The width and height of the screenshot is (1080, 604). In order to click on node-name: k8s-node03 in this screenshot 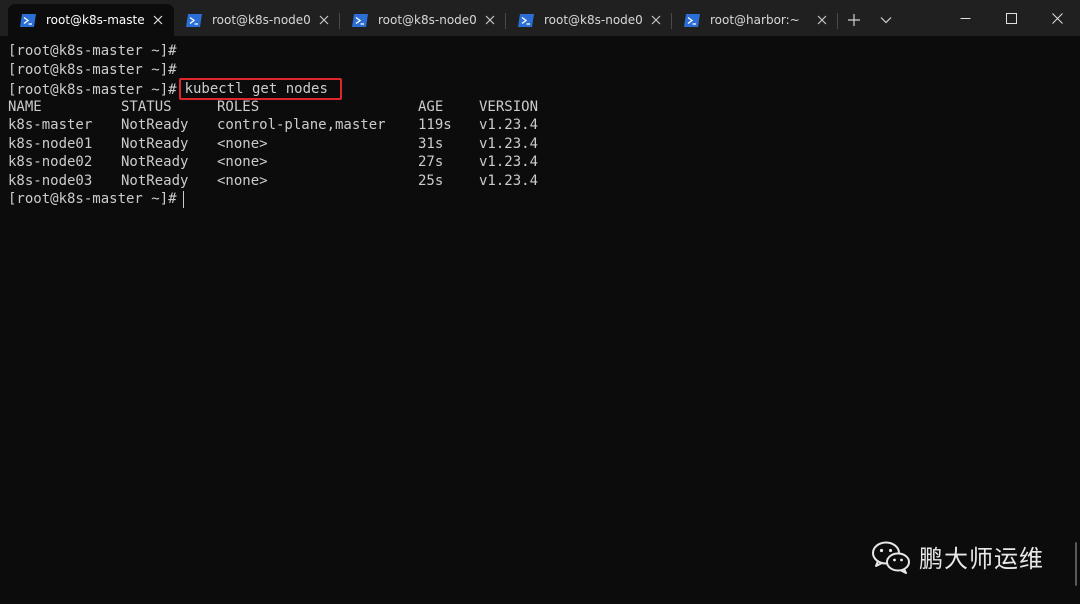, I will do `click(50, 180)`.